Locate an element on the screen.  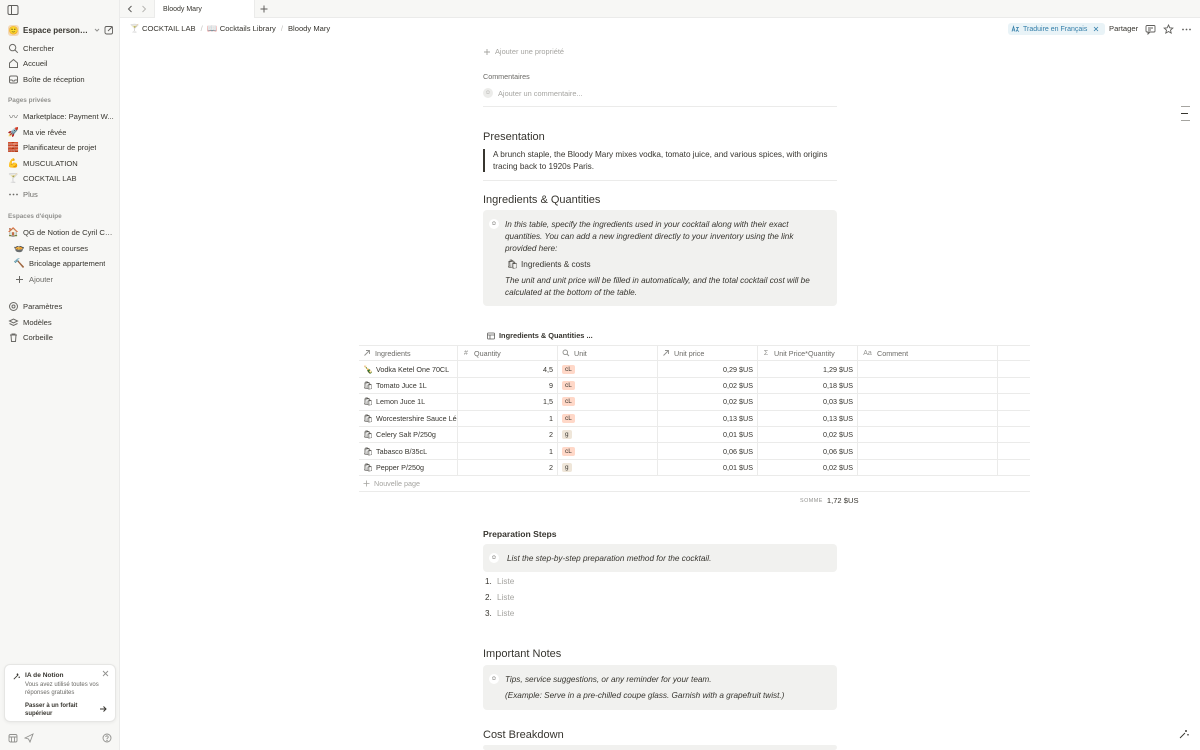
sidebar-item-inbox: Boîte de réception is located at coordinates (60, 79).